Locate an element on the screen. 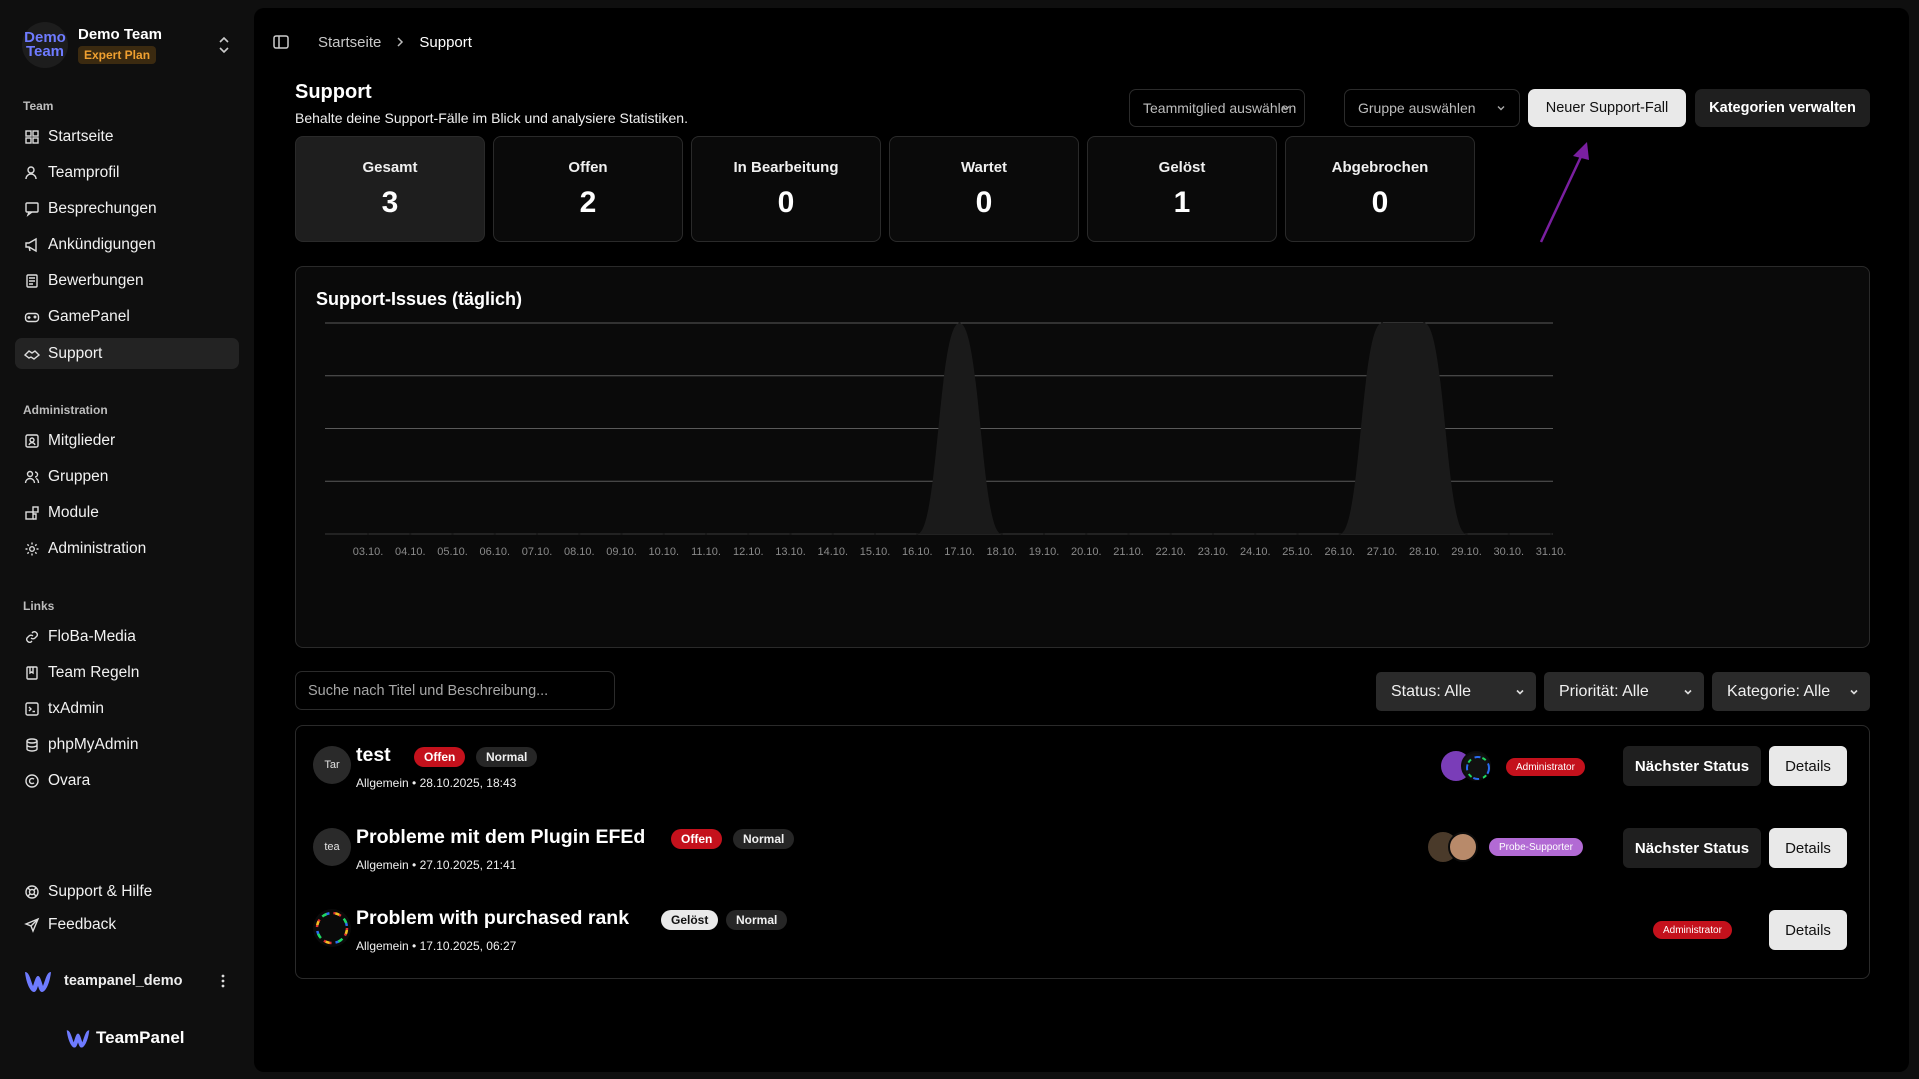  sidebar-item-label: Support is located at coordinates (75, 353).